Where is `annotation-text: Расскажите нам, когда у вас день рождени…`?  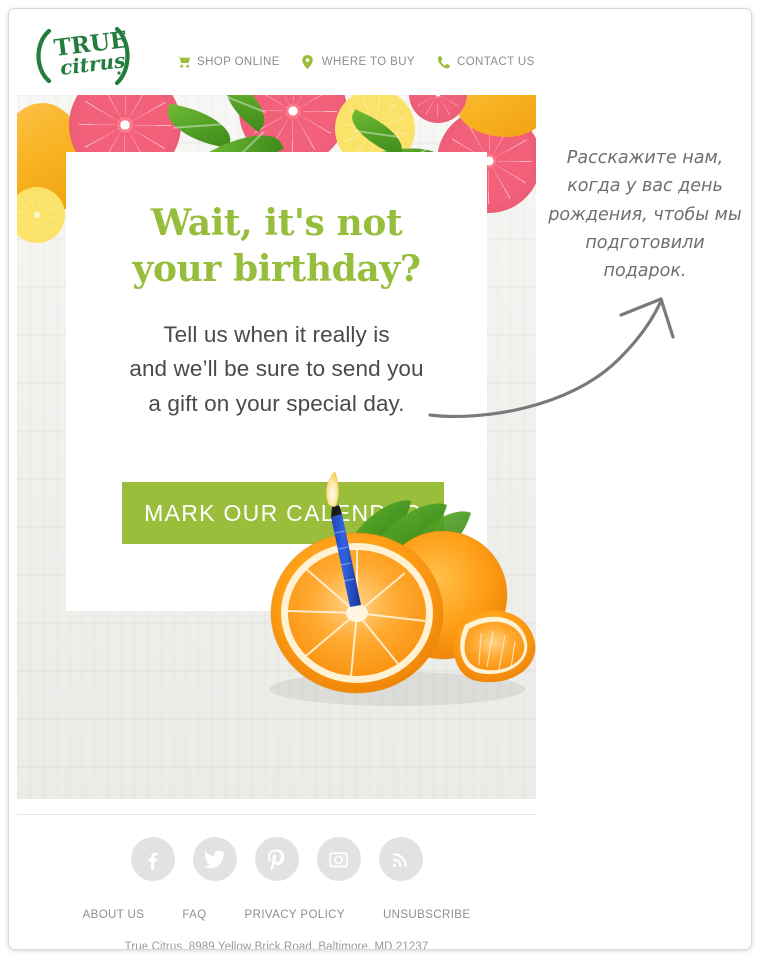 annotation-text: Расскажите нам, когда у вас день рождени… is located at coordinates (645, 215).